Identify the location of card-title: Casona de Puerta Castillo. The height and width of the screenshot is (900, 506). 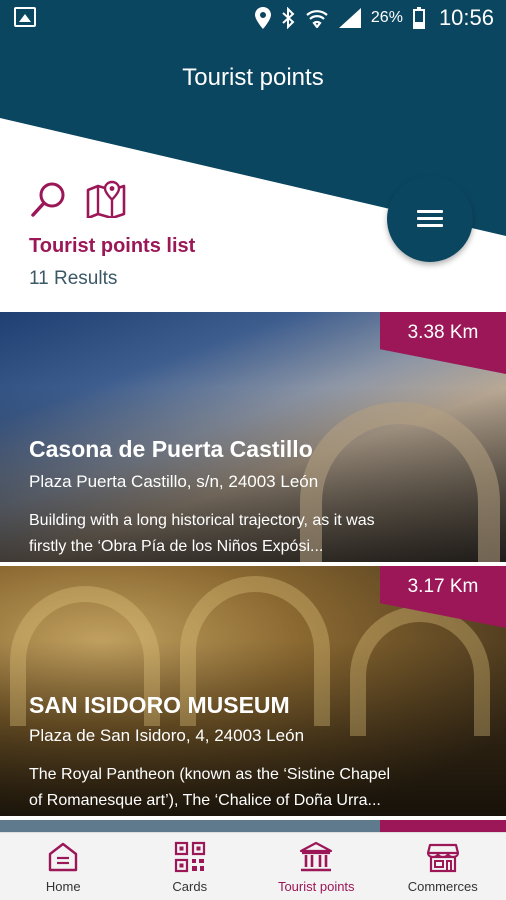
(171, 449).